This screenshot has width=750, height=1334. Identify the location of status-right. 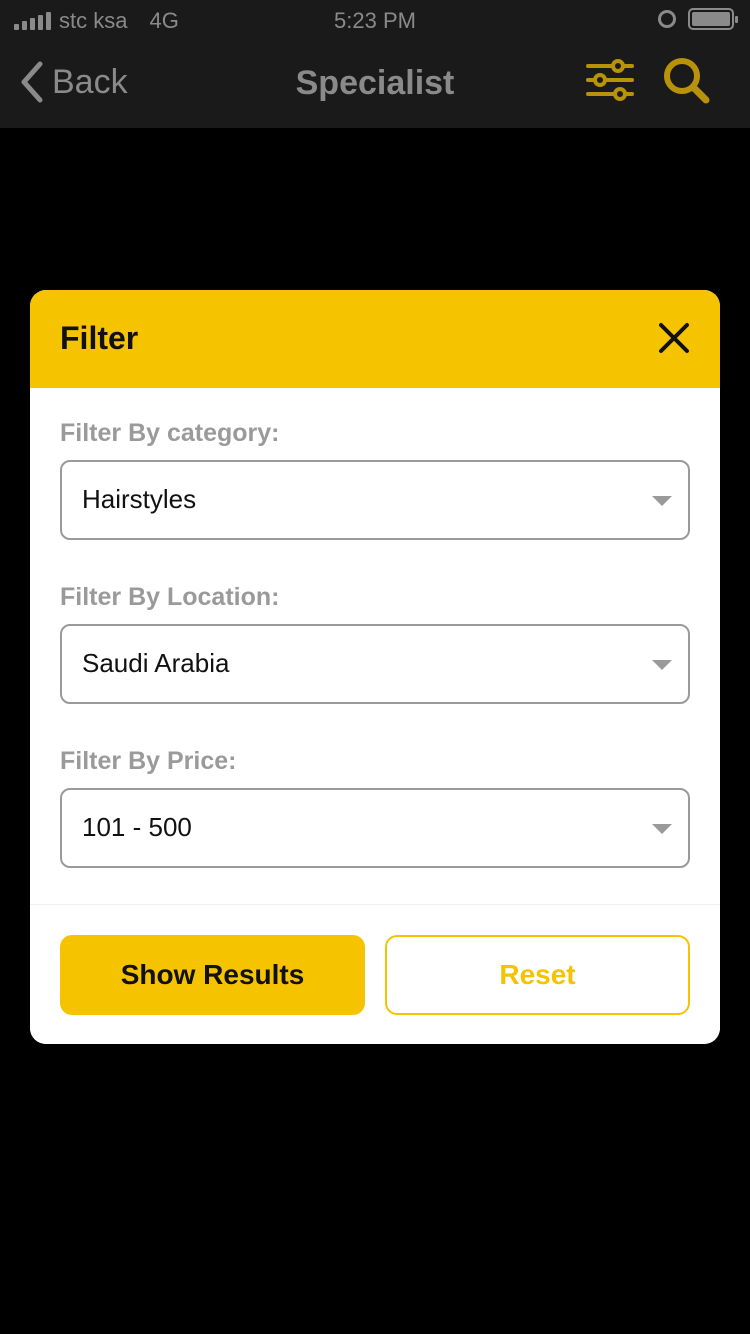
(698, 19).